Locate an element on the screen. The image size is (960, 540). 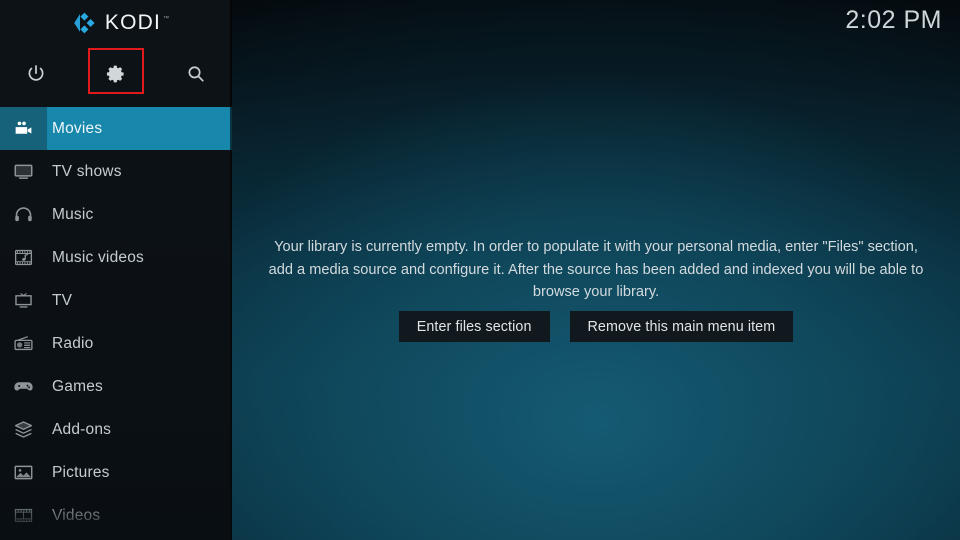
kodi-logo: KODI ™ is located at coordinates (116, 23).